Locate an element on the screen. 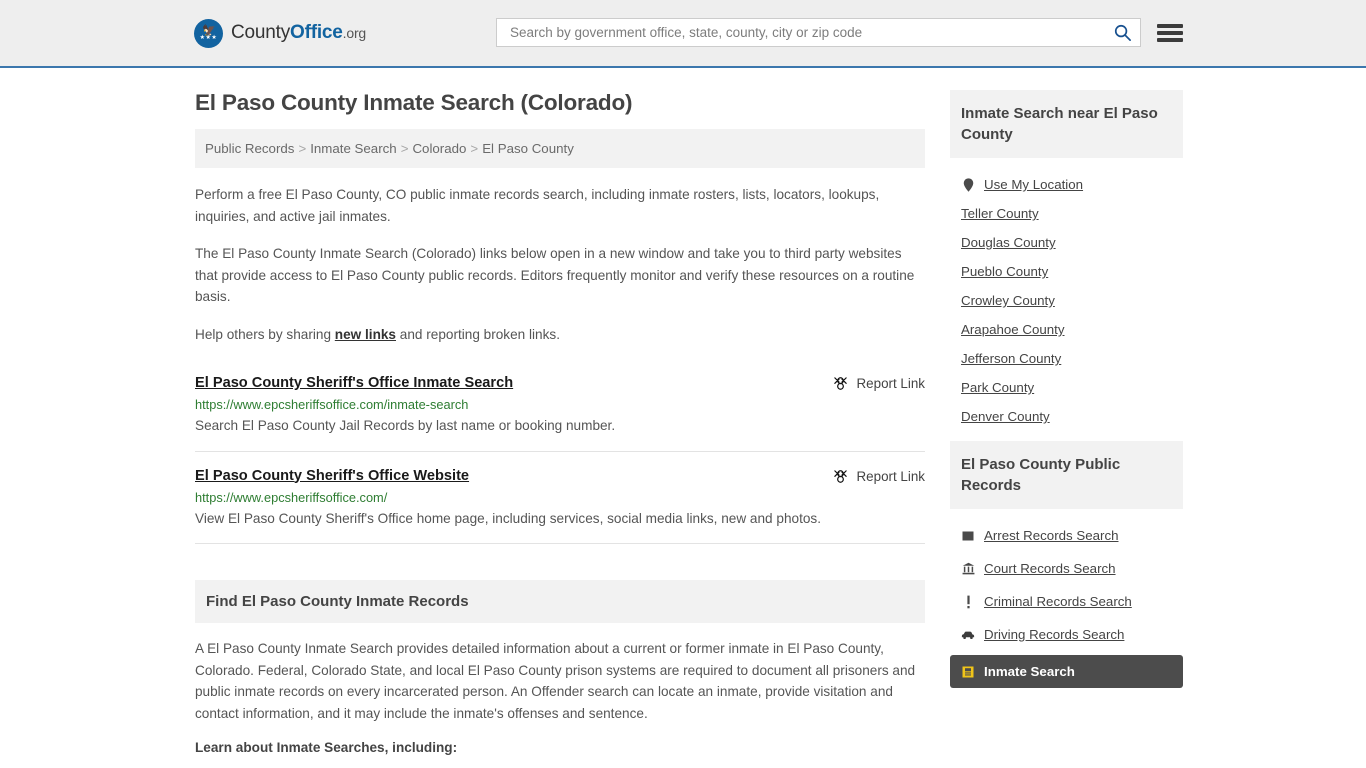 The image size is (1366, 768). sidebar-item-denver-county: Denver County is located at coordinates (1066, 416).